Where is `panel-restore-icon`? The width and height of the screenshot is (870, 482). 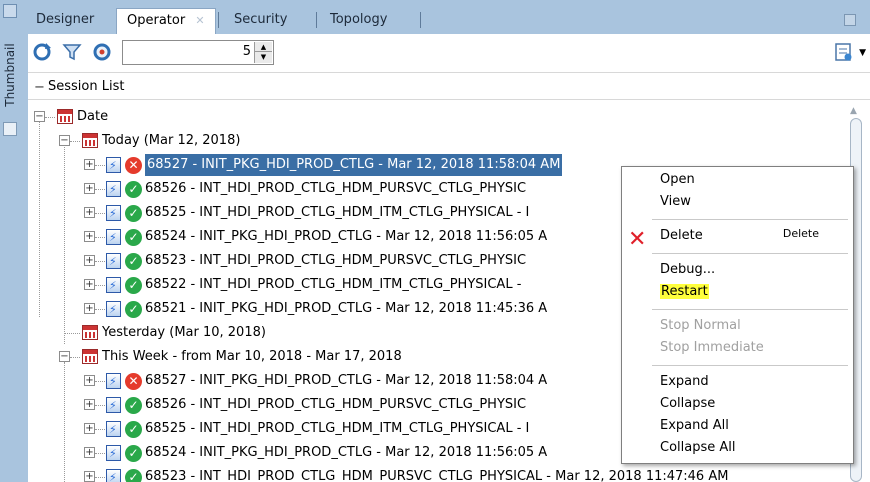
panel-restore-icon is located at coordinates (10, 11).